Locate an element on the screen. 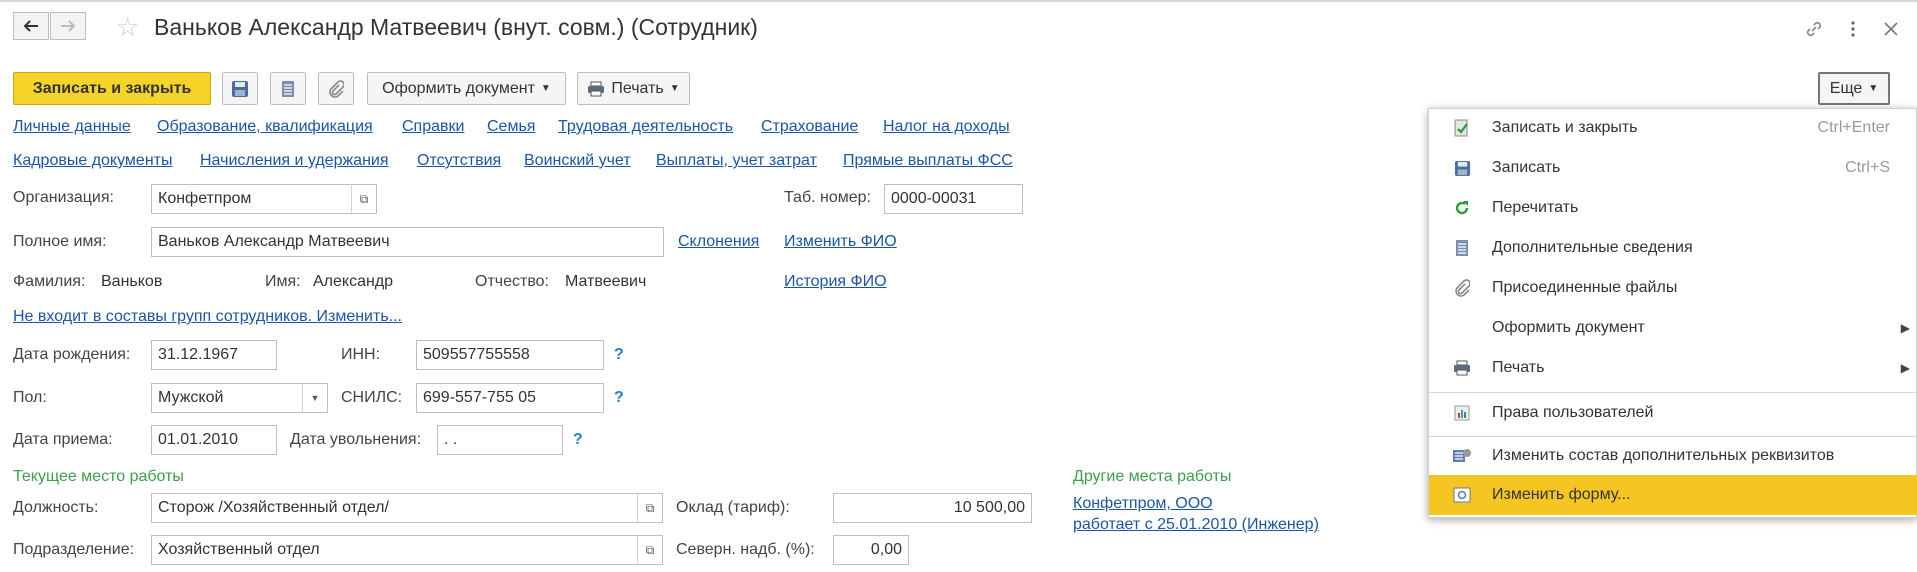 The height and width of the screenshot is (572, 1917). dismiss-date-field: . . is located at coordinates (500, 440).